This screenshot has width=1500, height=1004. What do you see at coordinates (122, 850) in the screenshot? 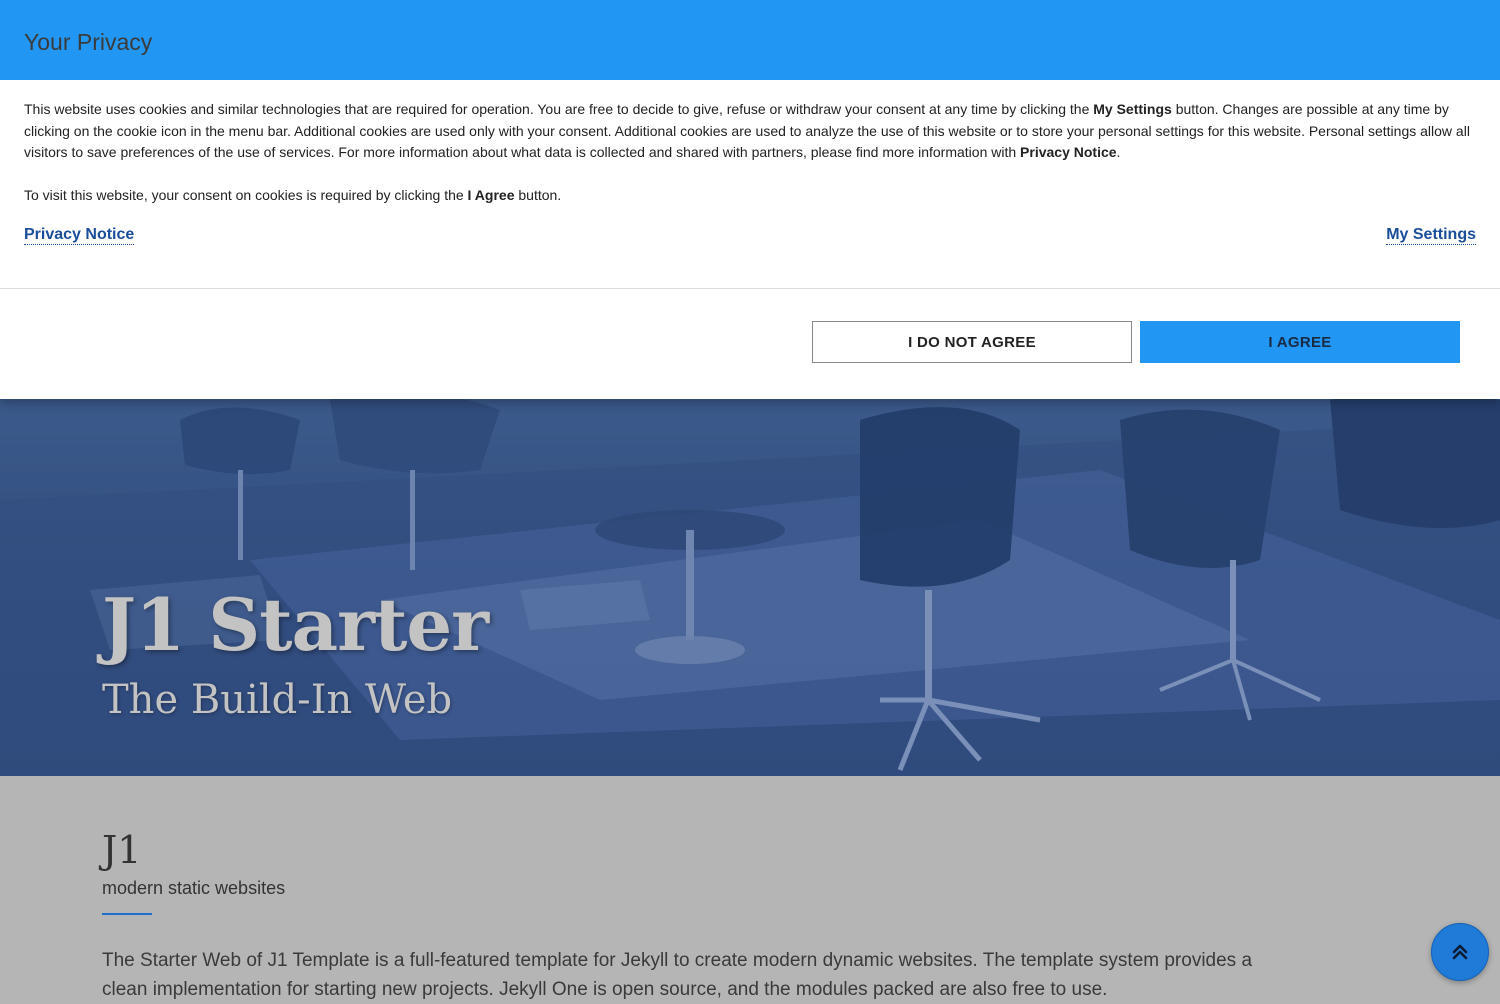
I see `section-heading: J1` at bounding box center [122, 850].